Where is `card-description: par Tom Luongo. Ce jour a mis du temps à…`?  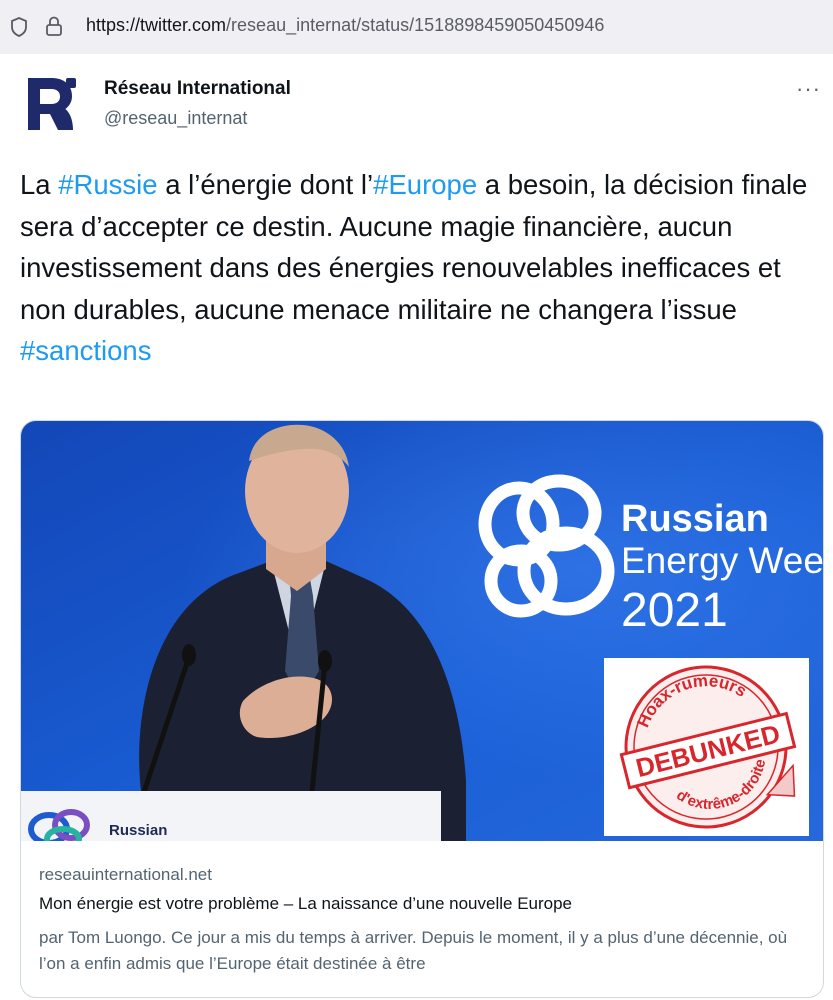 card-description: par Tom Luongo. Ce jour a mis du temps à… is located at coordinates (424, 951).